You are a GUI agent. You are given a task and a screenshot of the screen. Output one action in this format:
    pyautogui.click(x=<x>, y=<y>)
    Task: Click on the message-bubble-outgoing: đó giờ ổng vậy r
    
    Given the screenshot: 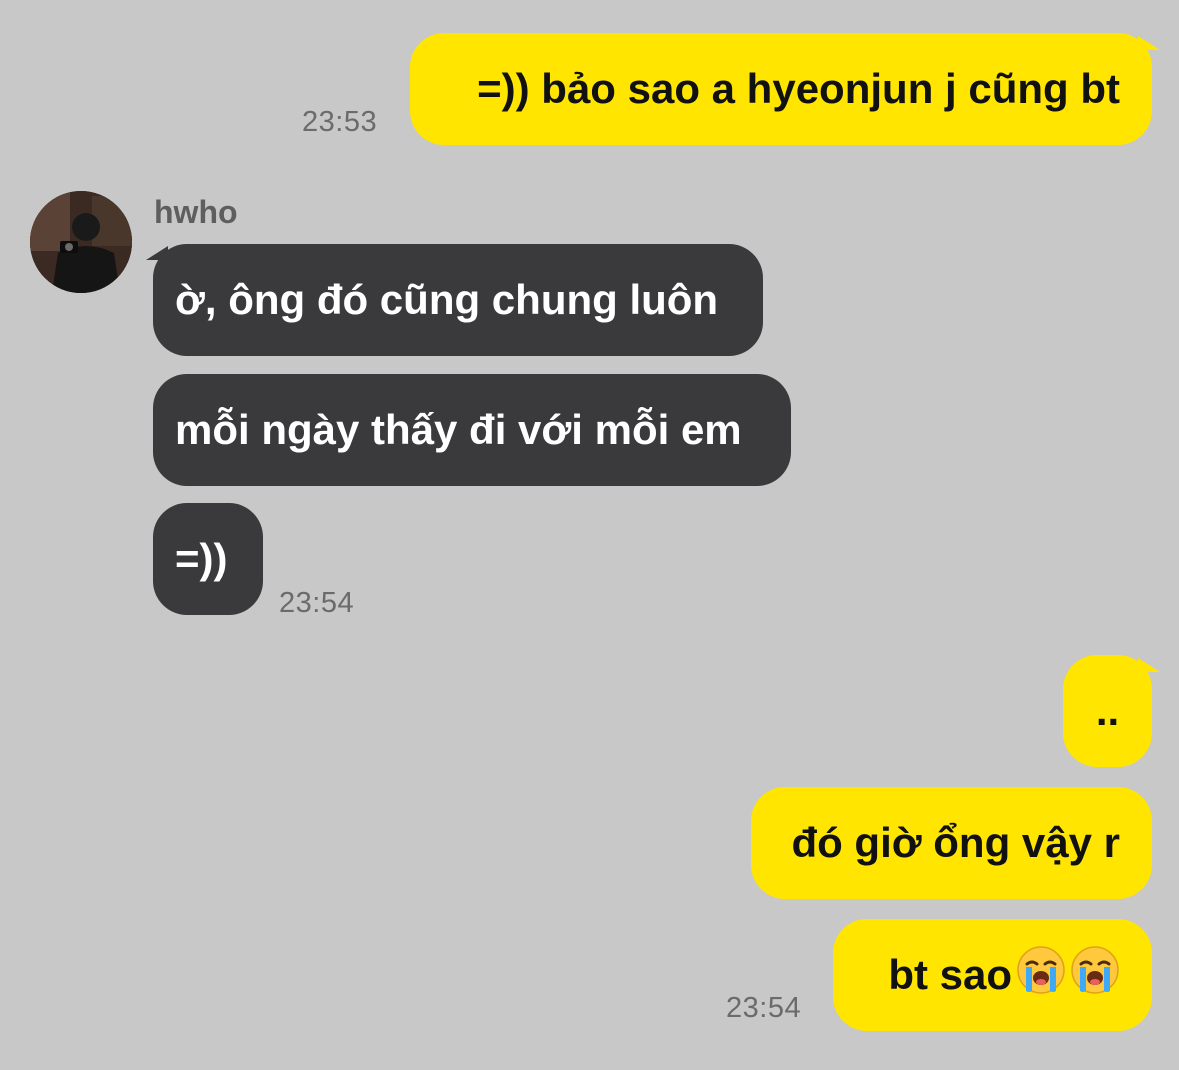 What is the action you would take?
    pyautogui.click(x=951, y=843)
    